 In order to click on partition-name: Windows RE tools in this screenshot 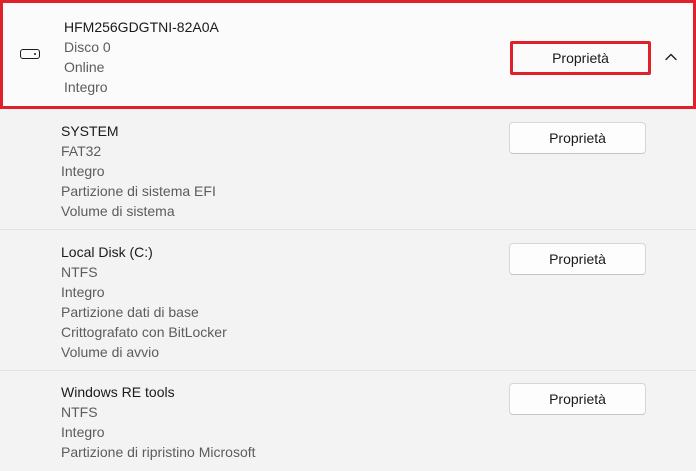, I will do `click(118, 392)`.